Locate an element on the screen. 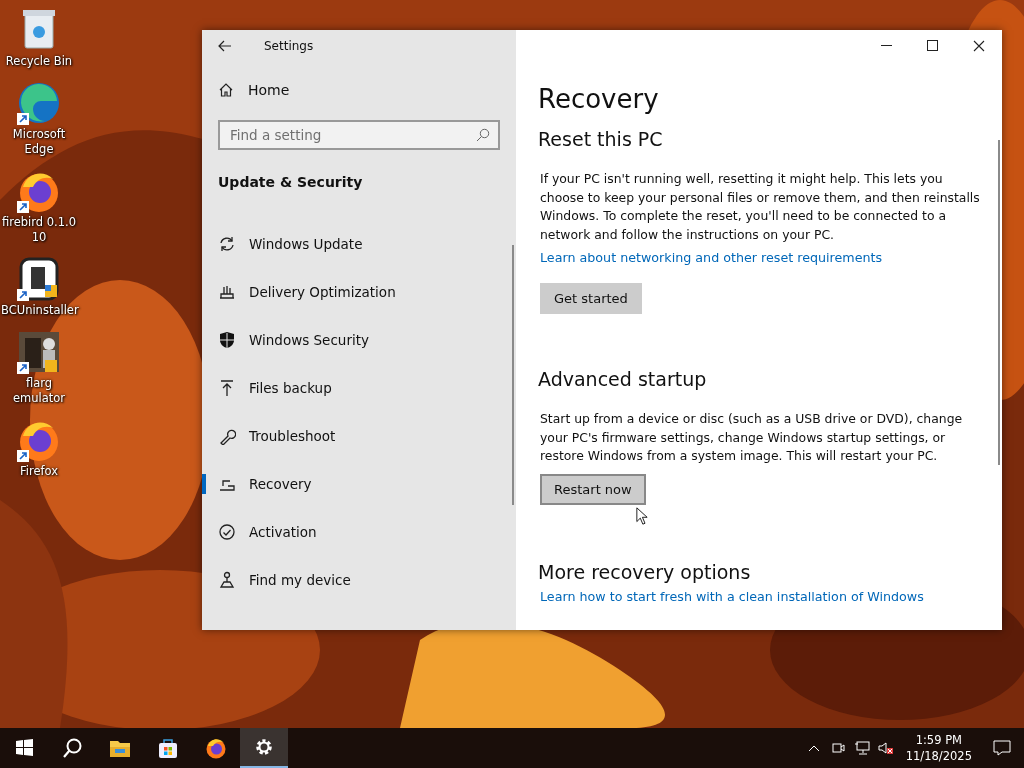 The image size is (1024, 768). mouse-cursor-icon is located at coordinates (642, 516).